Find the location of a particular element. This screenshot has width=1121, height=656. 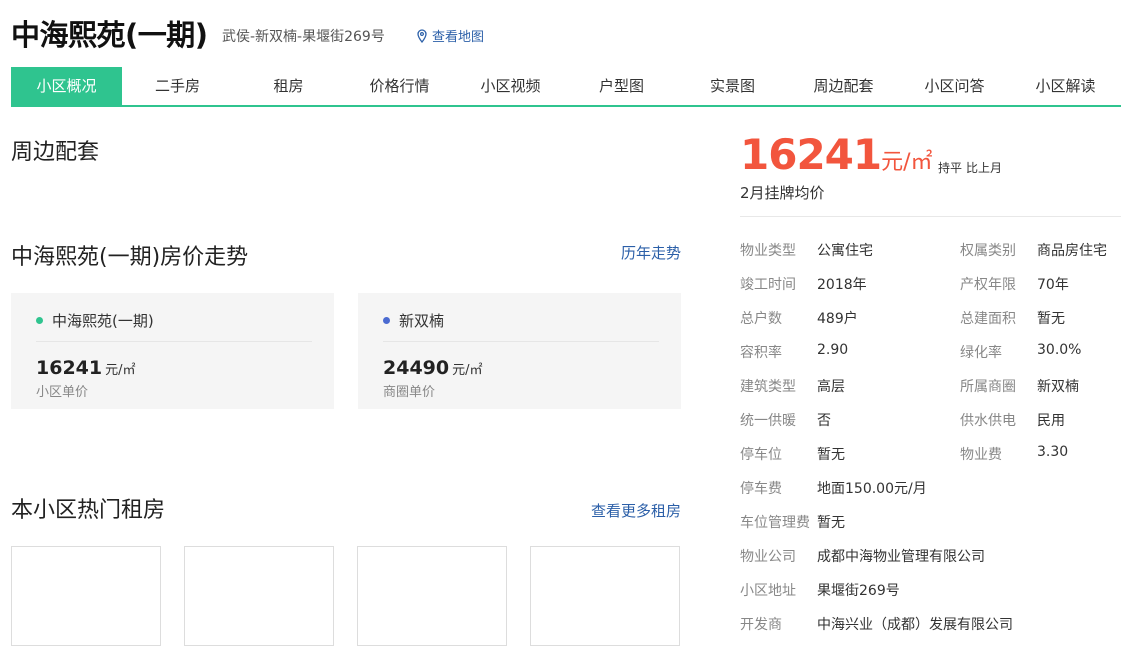

info-value: 否 is located at coordinates (824, 421).